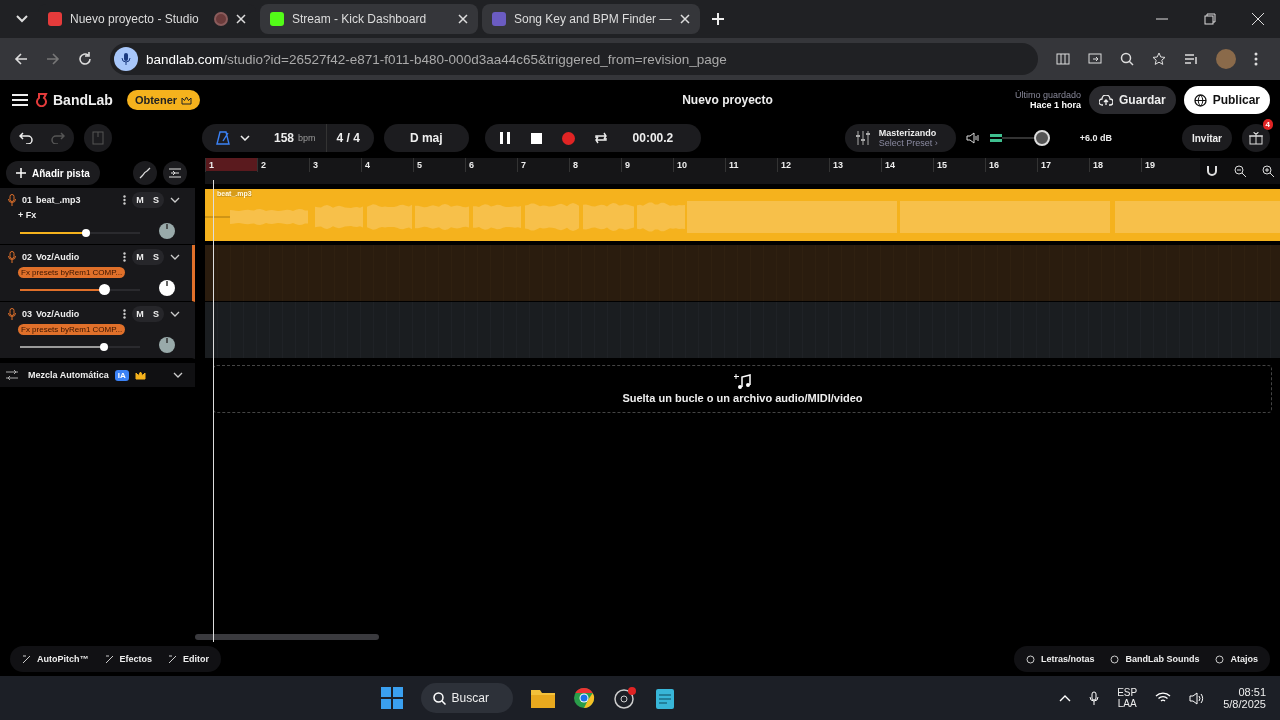 Image resolution: width=1280 pixels, height=720 pixels. Describe the element at coordinates (1011, 165) in the screenshot. I see `bar-number: 16` at that location.